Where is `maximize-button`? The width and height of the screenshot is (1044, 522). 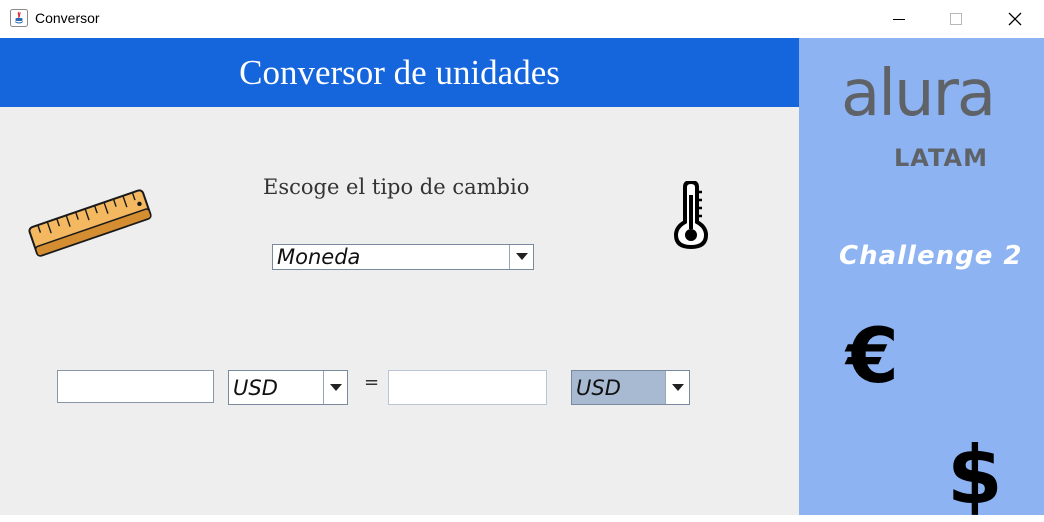 maximize-button is located at coordinates (956, 19).